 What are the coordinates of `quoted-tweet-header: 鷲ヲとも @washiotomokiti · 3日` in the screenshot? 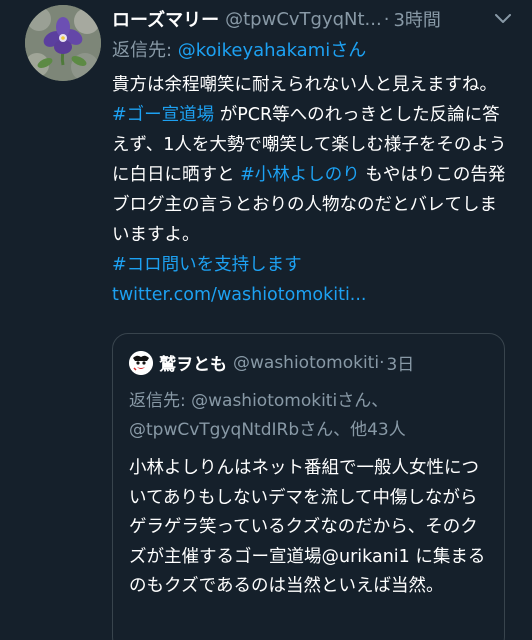 It's located at (271, 362).